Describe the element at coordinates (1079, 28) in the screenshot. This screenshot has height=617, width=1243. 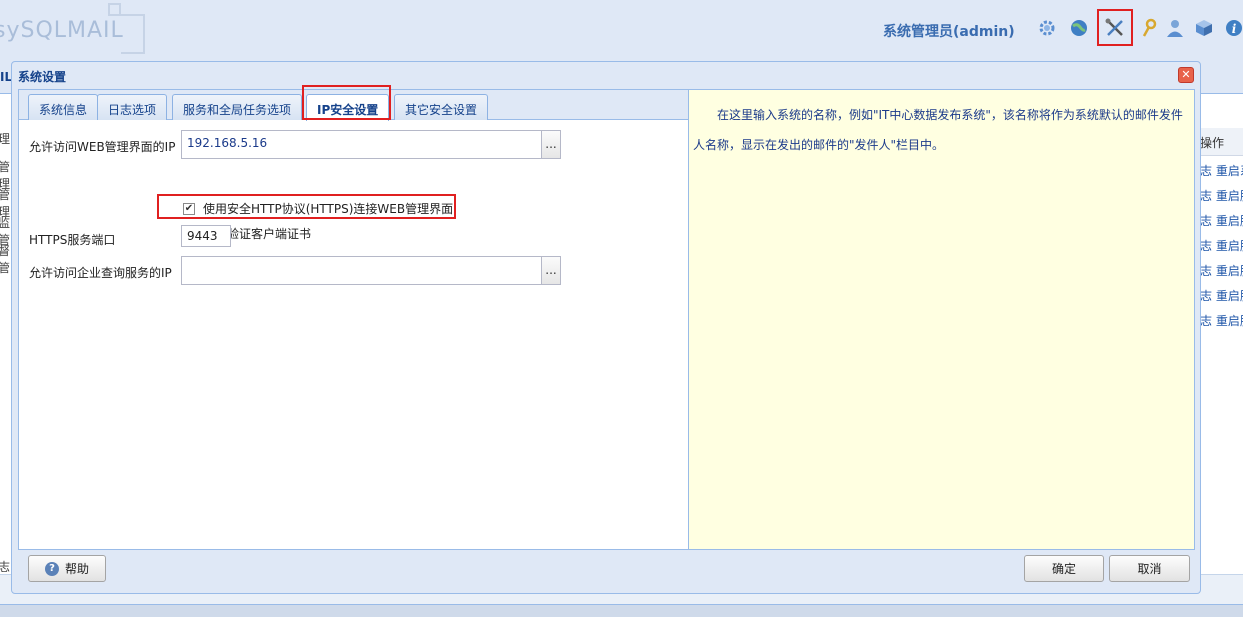
I see `globe-icon` at that location.